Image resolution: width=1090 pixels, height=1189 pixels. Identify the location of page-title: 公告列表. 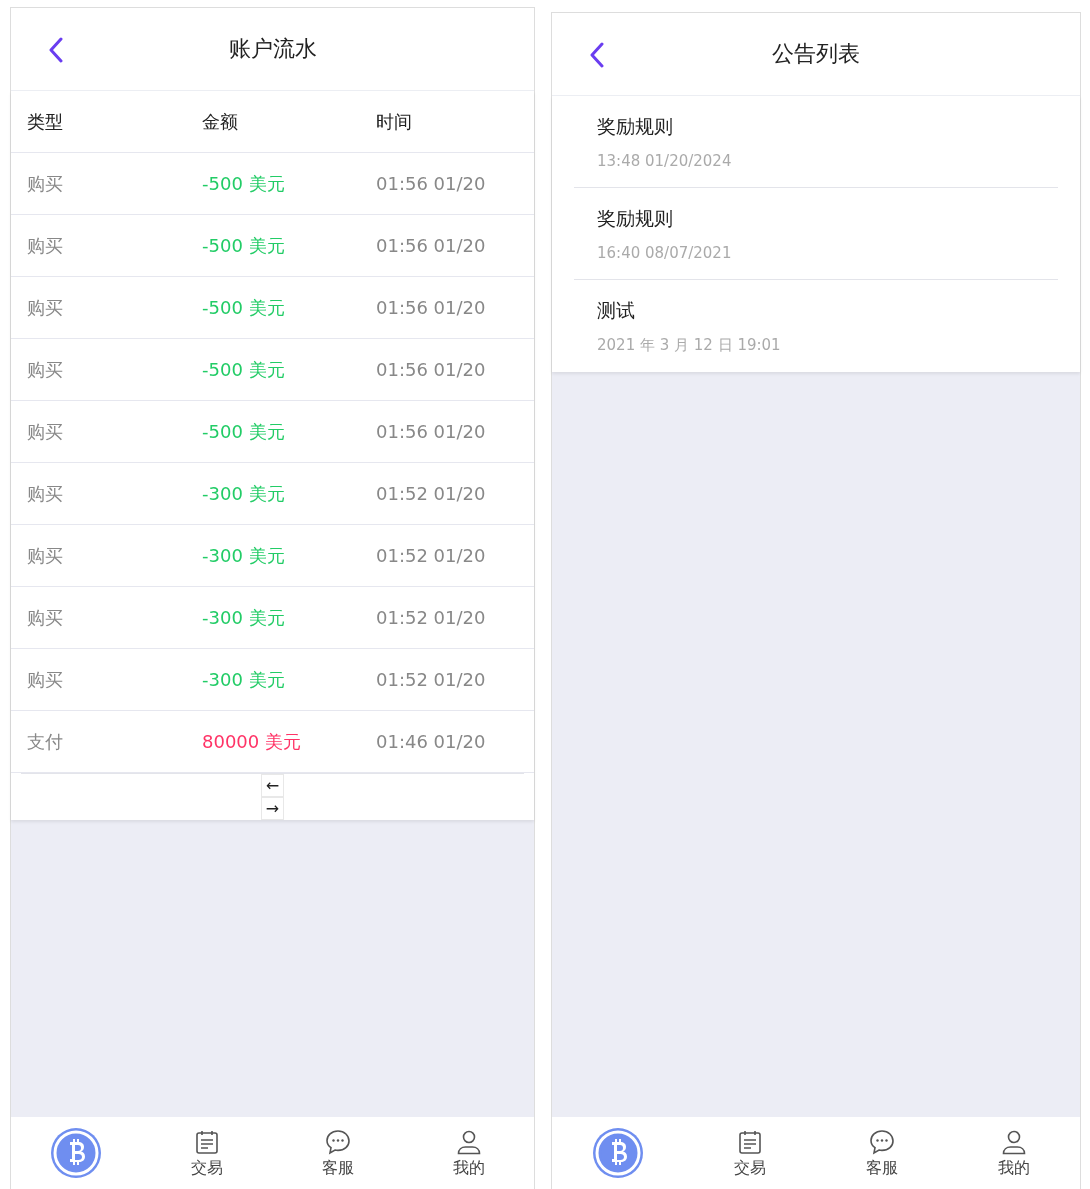
(816, 54).